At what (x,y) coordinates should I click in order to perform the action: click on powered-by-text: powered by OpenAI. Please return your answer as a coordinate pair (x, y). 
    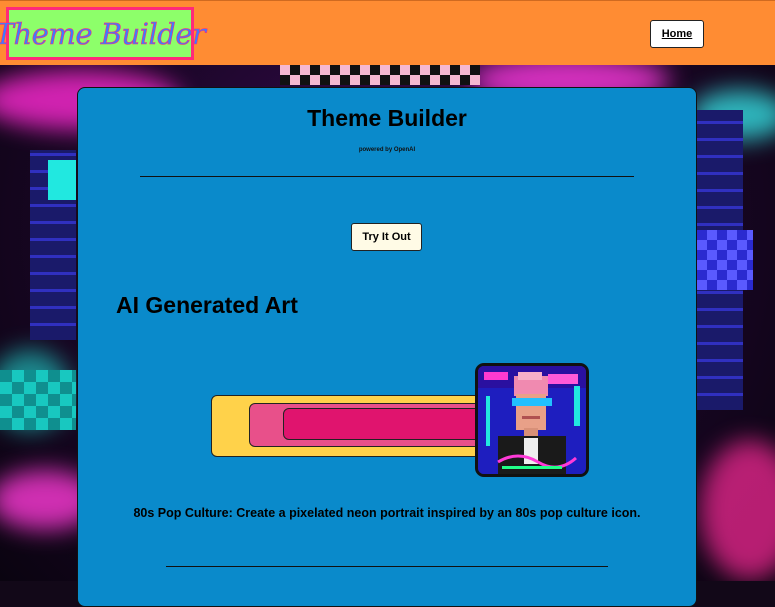
    Looking at the image, I should click on (387, 150).